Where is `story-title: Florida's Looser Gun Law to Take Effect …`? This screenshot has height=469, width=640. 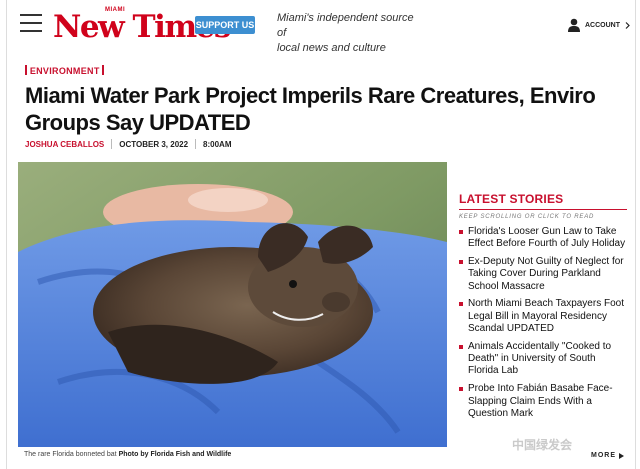
story-title: Florida's Looser Gun Law to Take Effect … is located at coordinates (547, 238).